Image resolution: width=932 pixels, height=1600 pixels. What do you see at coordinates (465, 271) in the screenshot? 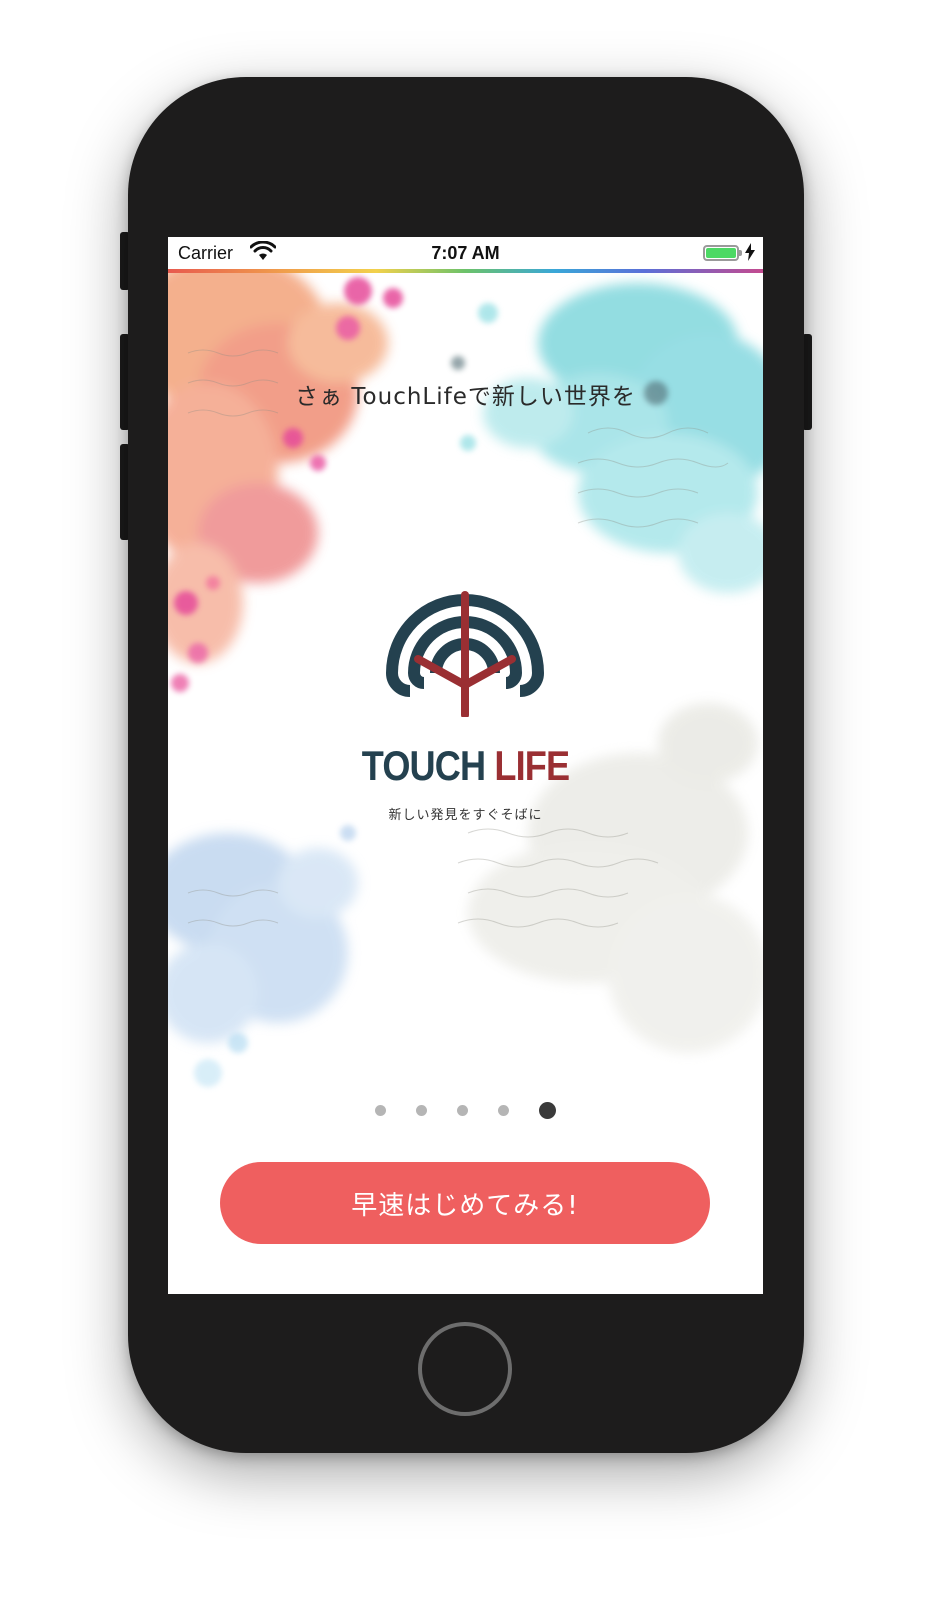
I see `status-accent-strip` at bounding box center [465, 271].